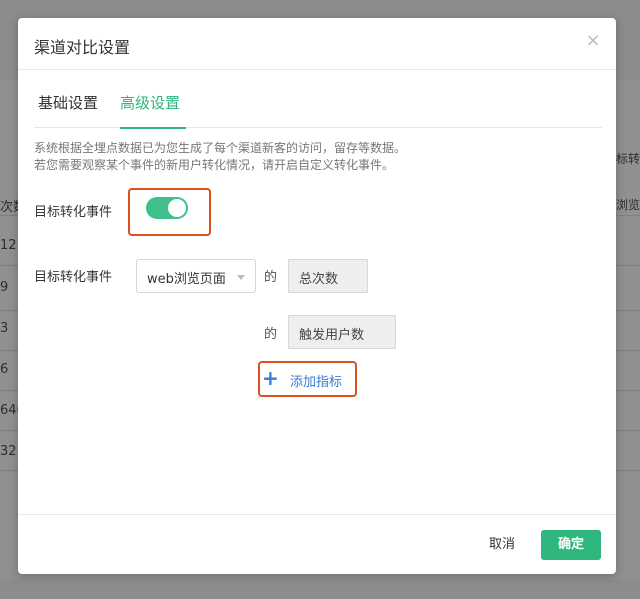 The height and width of the screenshot is (599, 640). Describe the element at coordinates (186, 279) in the screenshot. I see `event-select-value: web浏览页面` at that location.